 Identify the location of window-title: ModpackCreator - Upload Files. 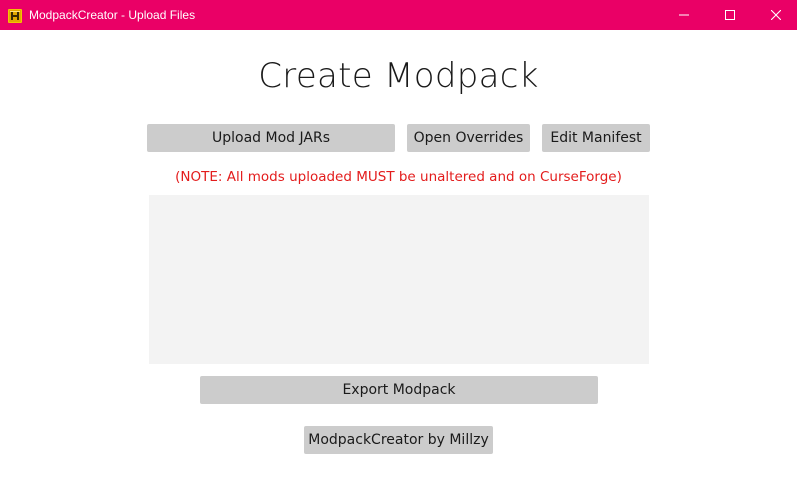
(112, 15).